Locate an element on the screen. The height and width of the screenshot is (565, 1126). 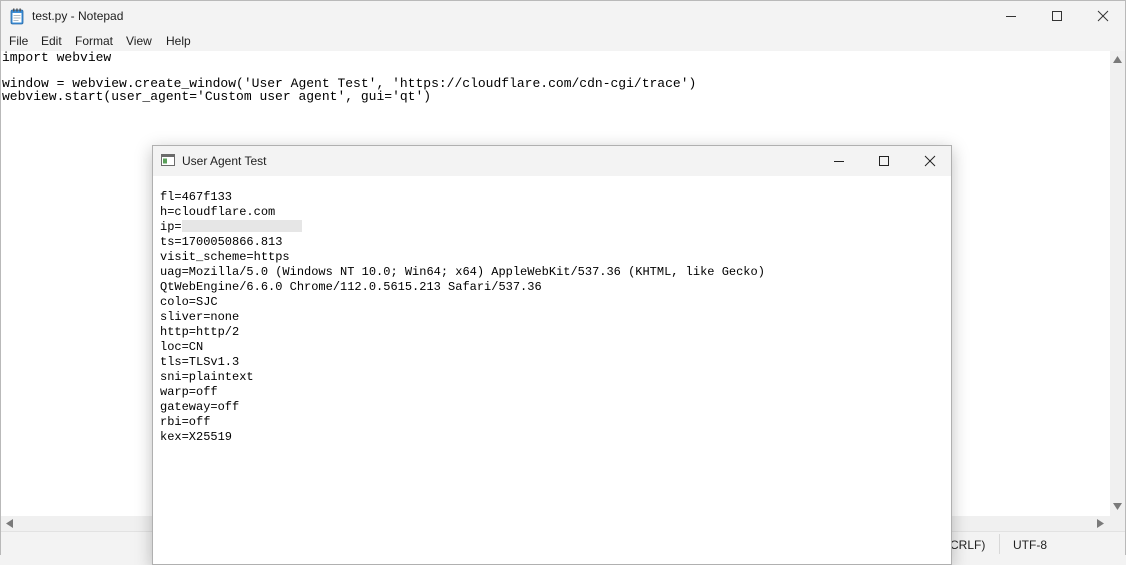
trace-line: colo=SJC is located at coordinates (189, 302).